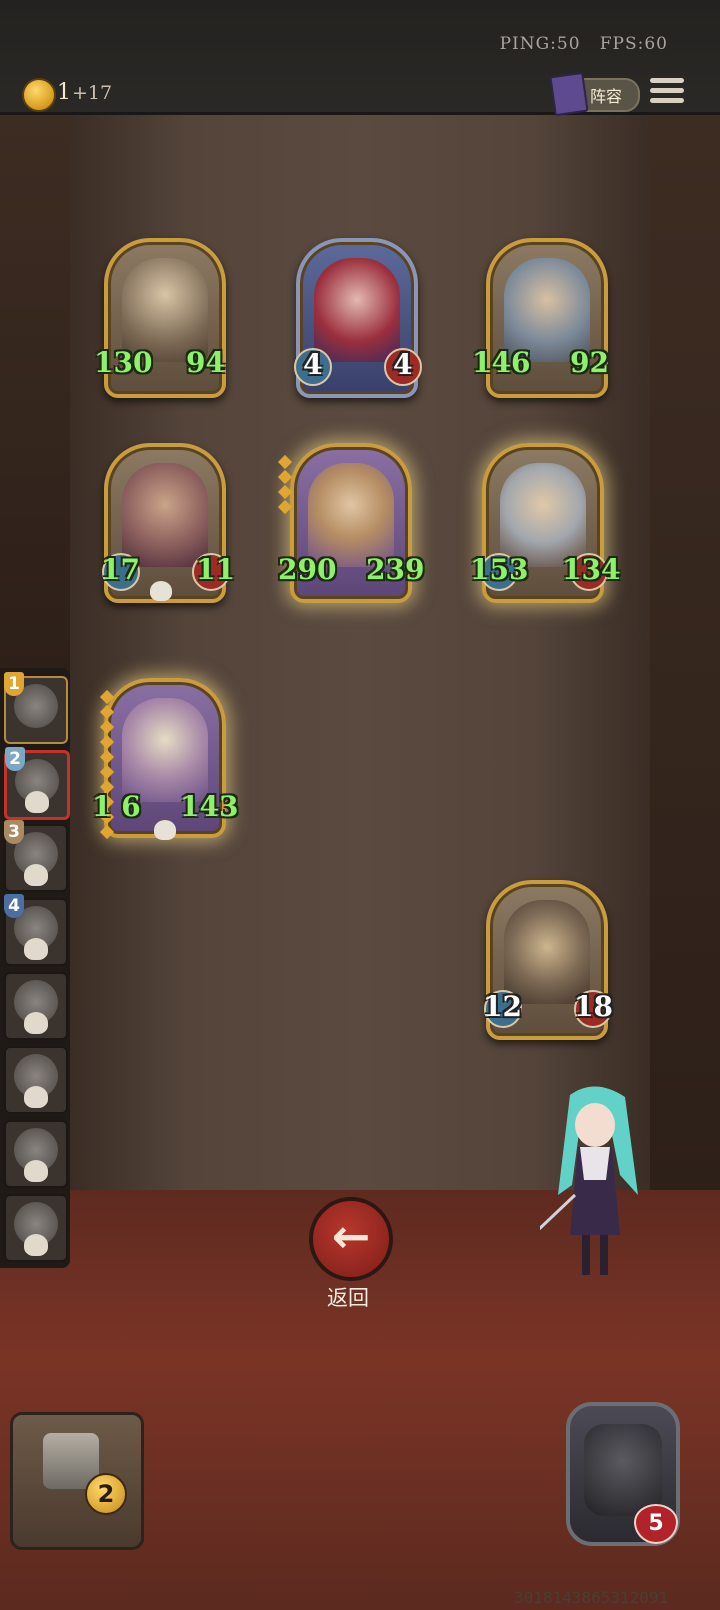 This screenshot has height=1610, width=720. What do you see at coordinates (36, 856) in the screenshot?
I see `player-slot: 3` at bounding box center [36, 856].